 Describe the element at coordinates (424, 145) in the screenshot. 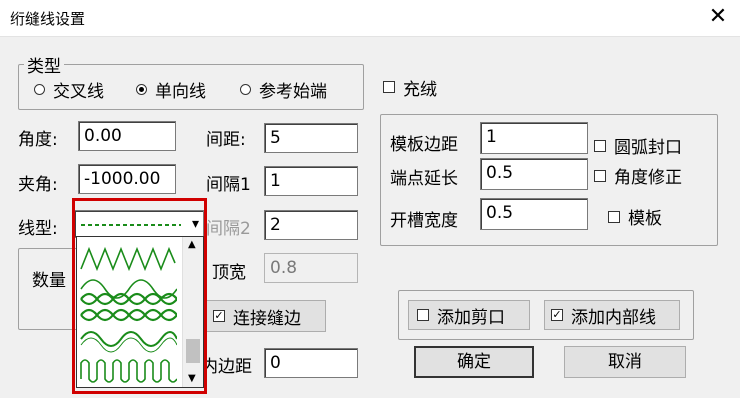

I see `template-margin-label: 模板边距` at that location.